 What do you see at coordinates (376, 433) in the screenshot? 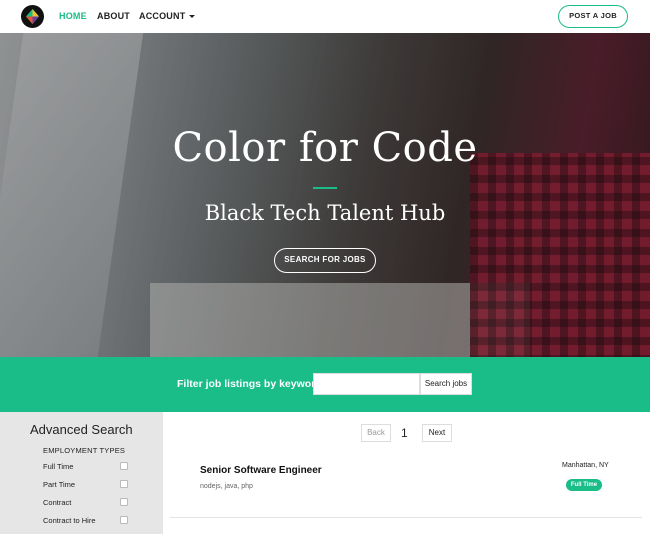
I see `pager-back-button: Back` at bounding box center [376, 433].